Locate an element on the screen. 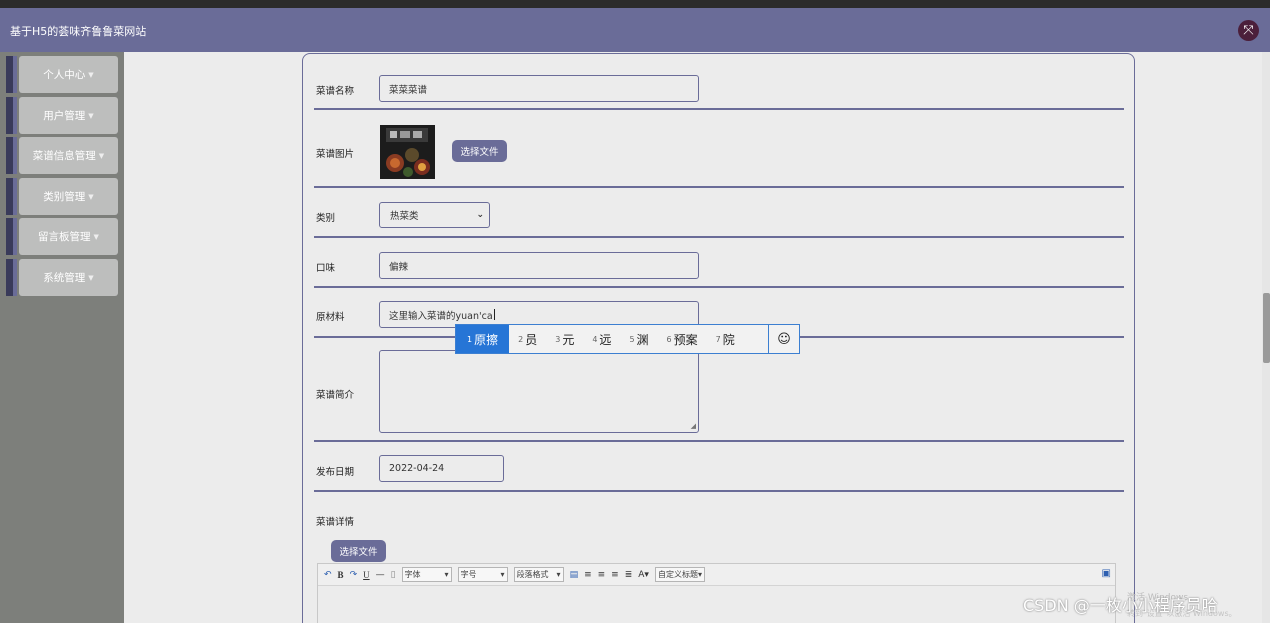  sidebar-item-personal-center: 个人中心 ▼ is located at coordinates (62, 74).